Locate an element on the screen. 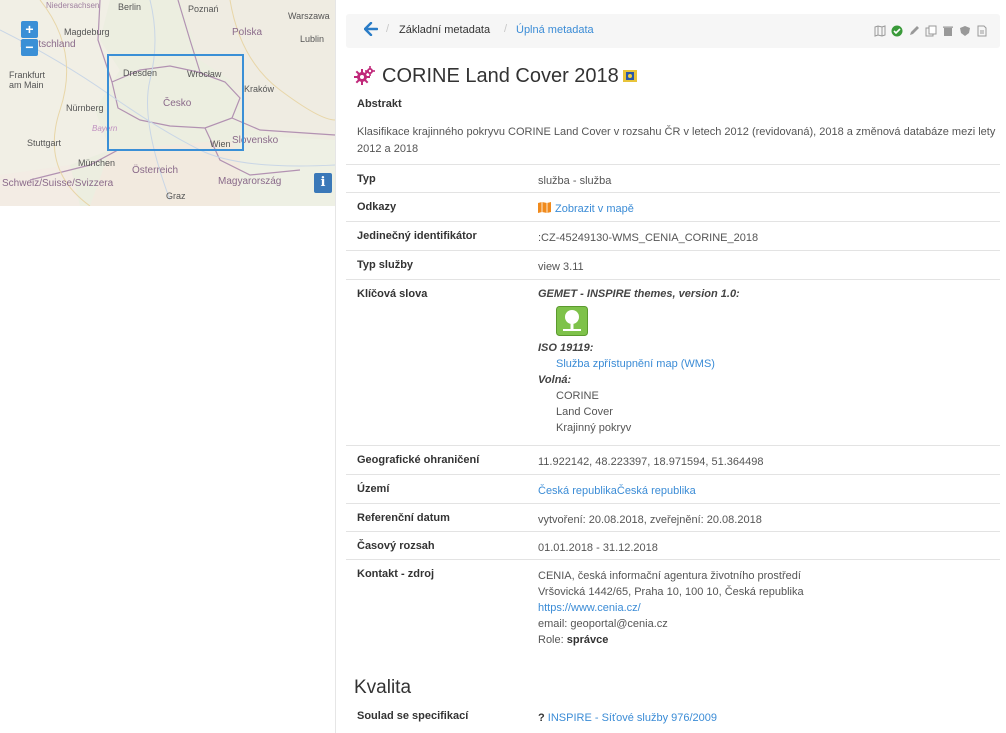  row-uzemi: Území Česká republikaČeská republika is located at coordinates (673, 489).